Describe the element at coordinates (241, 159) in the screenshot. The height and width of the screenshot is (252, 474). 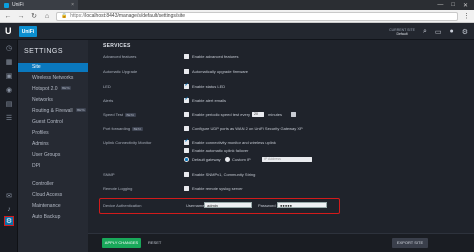
I see `radio-label: Custom IP` at that location.